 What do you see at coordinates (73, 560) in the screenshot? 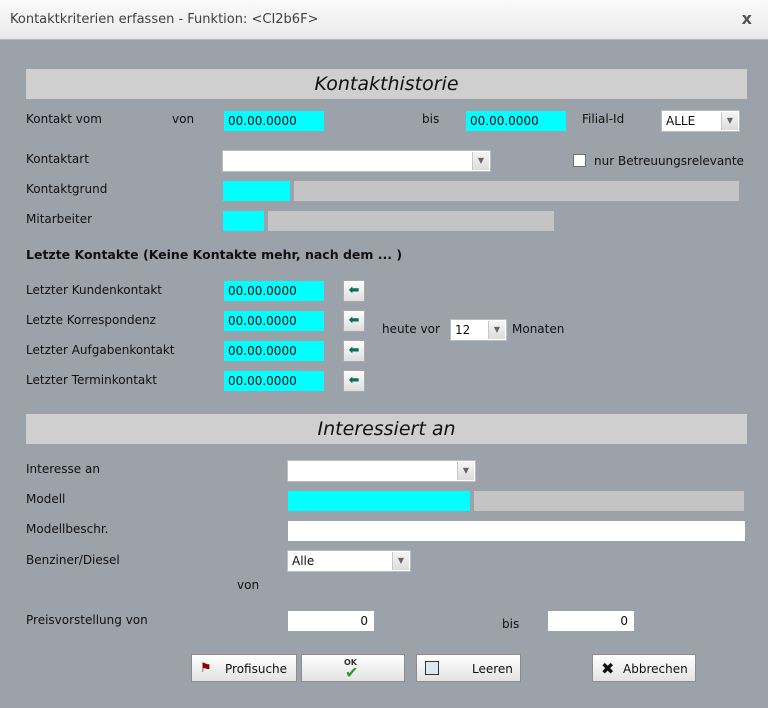
I see `benziner-diesel-label: Benziner/Diesel` at bounding box center [73, 560].